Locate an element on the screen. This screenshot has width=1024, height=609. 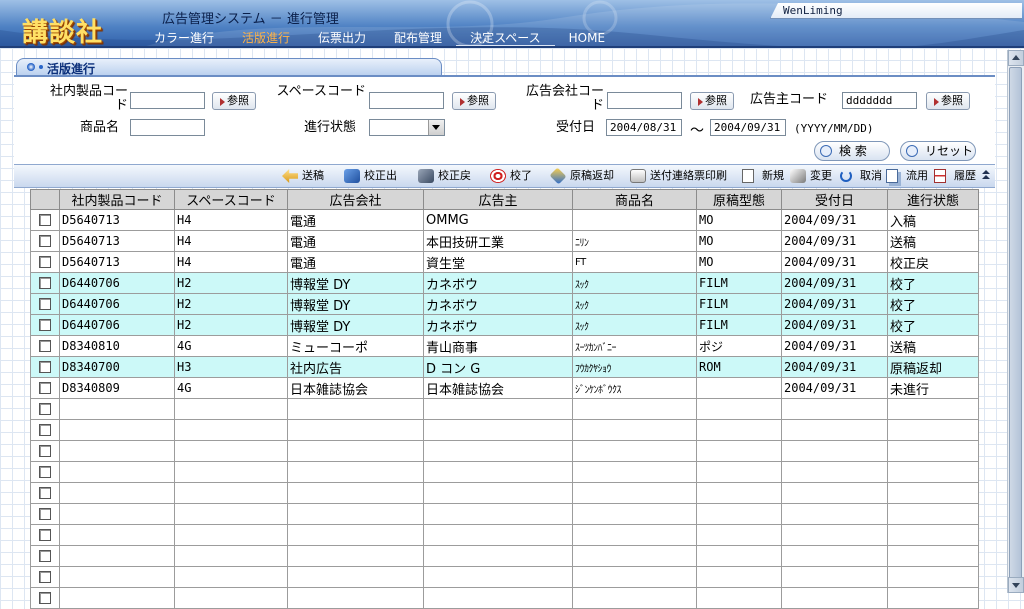
scroll-up-icon is located at coordinates (1016, 58).